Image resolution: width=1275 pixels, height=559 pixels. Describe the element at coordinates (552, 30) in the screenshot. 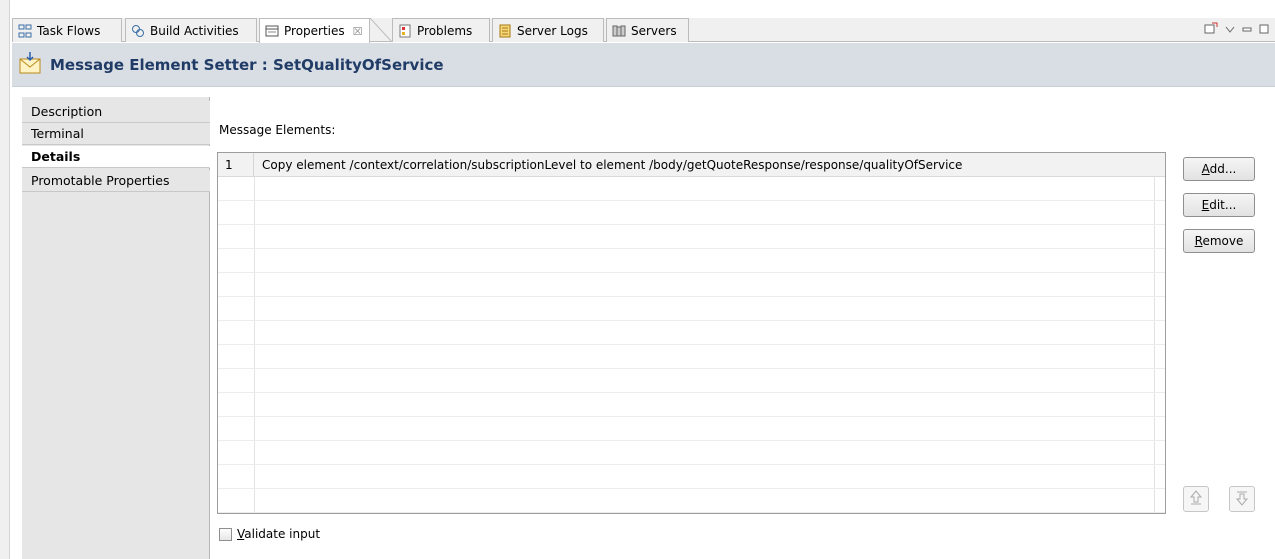

I see `tab-label: Server Logs` at that location.